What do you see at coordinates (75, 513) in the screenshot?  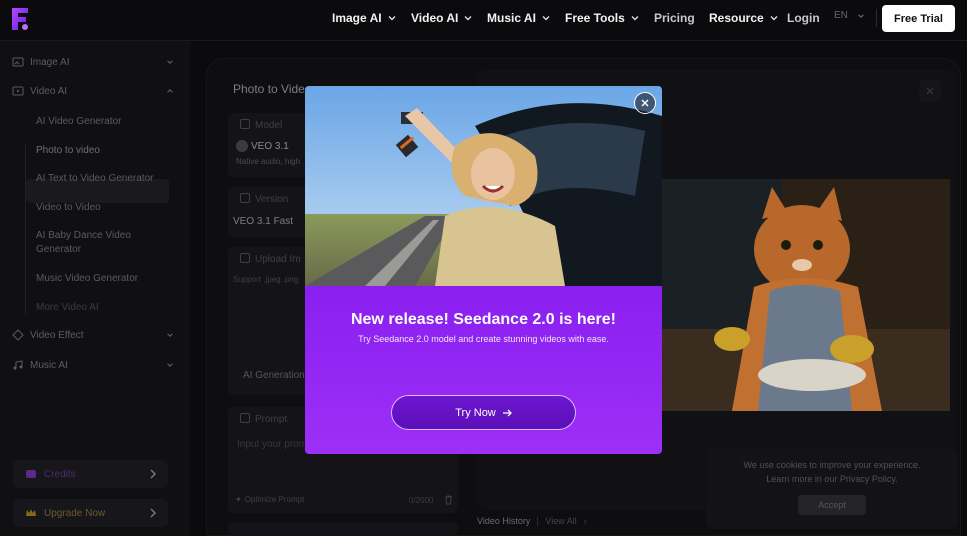 I see `upgrade-label: Upgrade Now` at bounding box center [75, 513].